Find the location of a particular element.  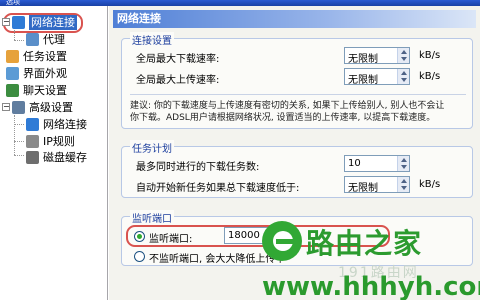

max-download-spinner: 无限制 is located at coordinates (377, 56).